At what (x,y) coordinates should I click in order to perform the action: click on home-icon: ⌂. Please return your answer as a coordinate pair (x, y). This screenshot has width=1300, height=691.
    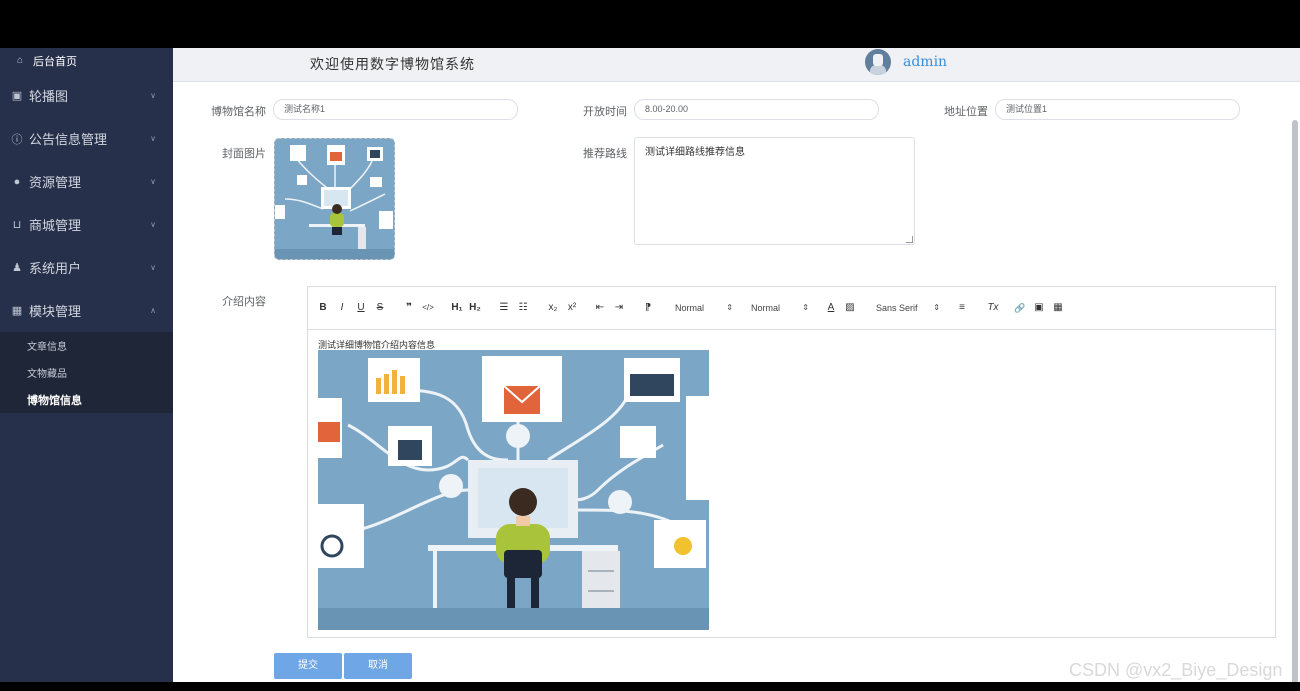
    Looking at the image, I should click on (20, 60).